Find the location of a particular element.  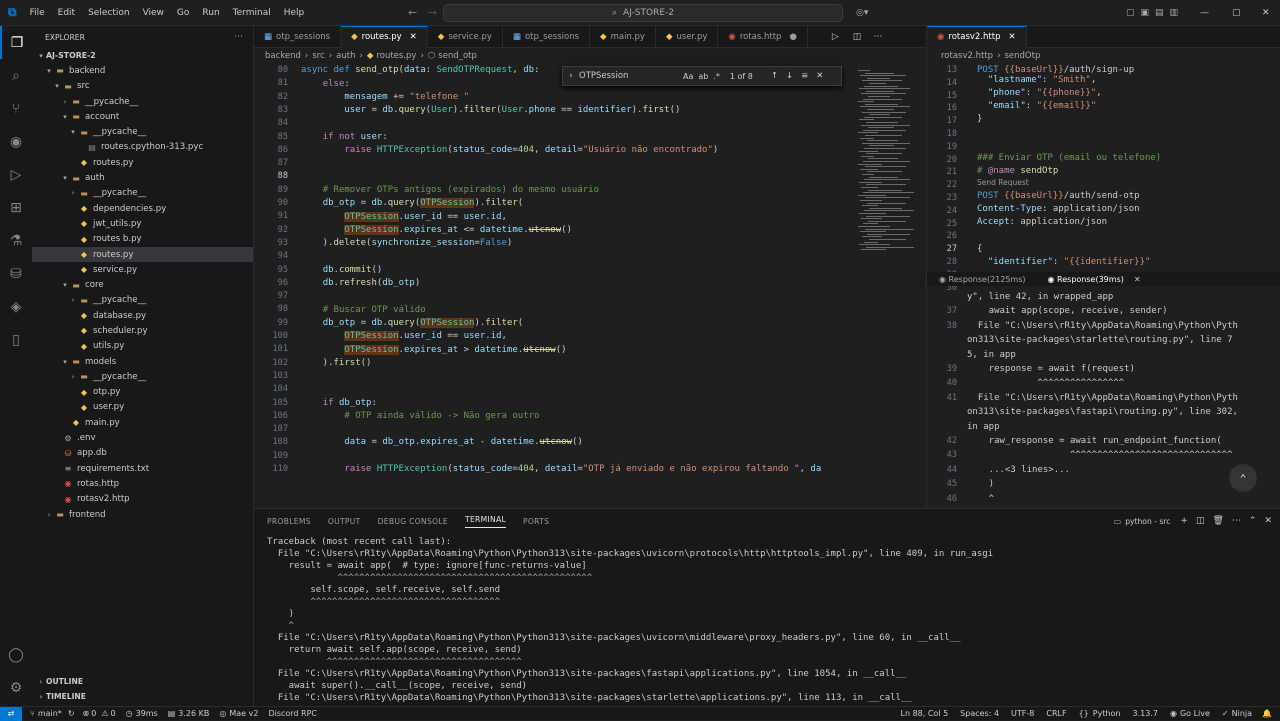

tree-file: ⚙ .env is located at coordinates (142, 437).